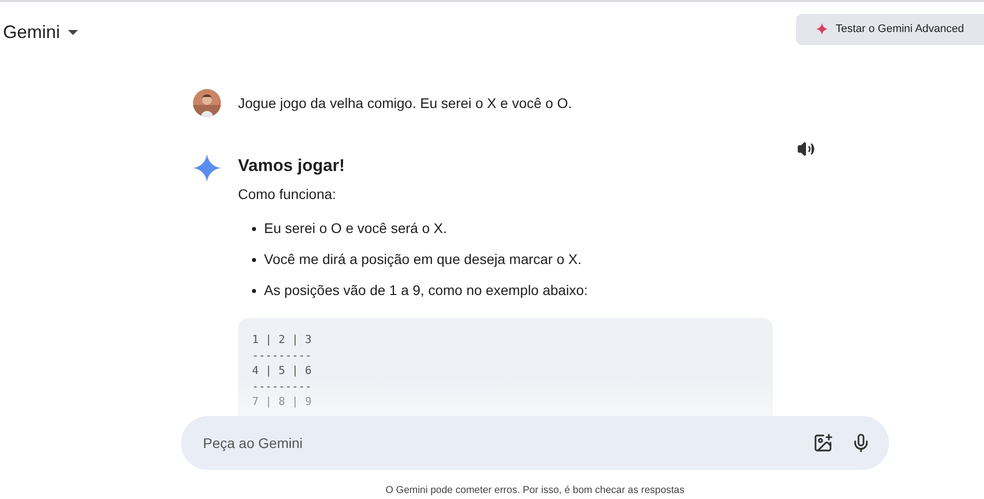 This screenshot has height=499, width=984. Describe the element at coordinates (823, 443) in the screenshot. I see `add-image-icon` at that location.